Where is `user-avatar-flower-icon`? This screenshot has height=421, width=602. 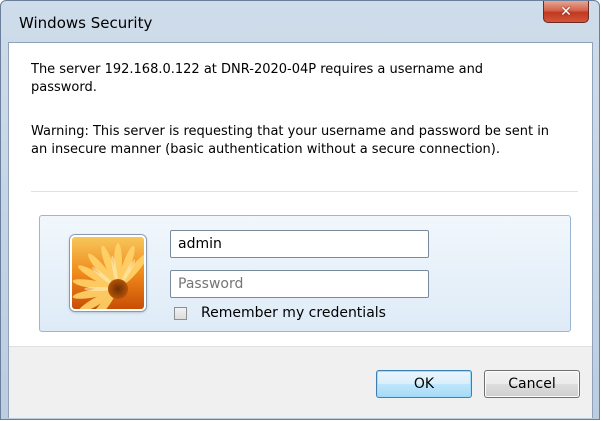
user-avatar-flower-icon is located at coordinates (108, 273).